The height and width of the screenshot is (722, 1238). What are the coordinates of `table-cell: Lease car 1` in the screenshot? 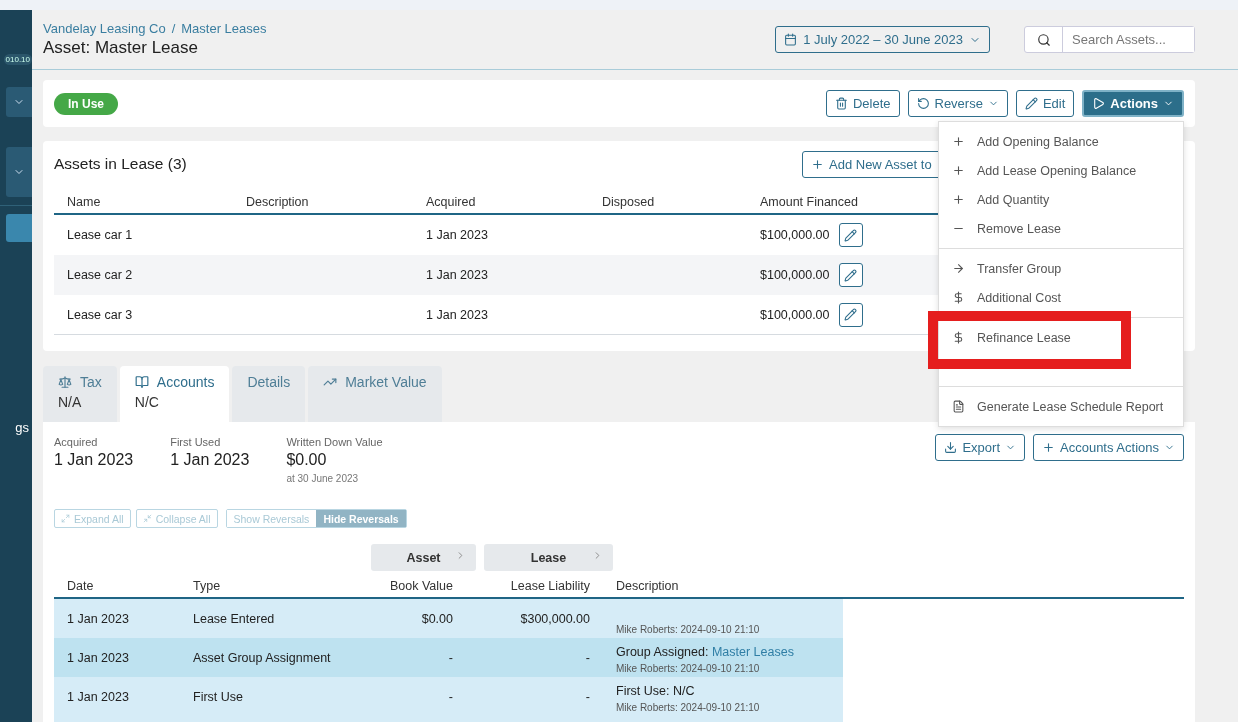 It's located at (100, 235).